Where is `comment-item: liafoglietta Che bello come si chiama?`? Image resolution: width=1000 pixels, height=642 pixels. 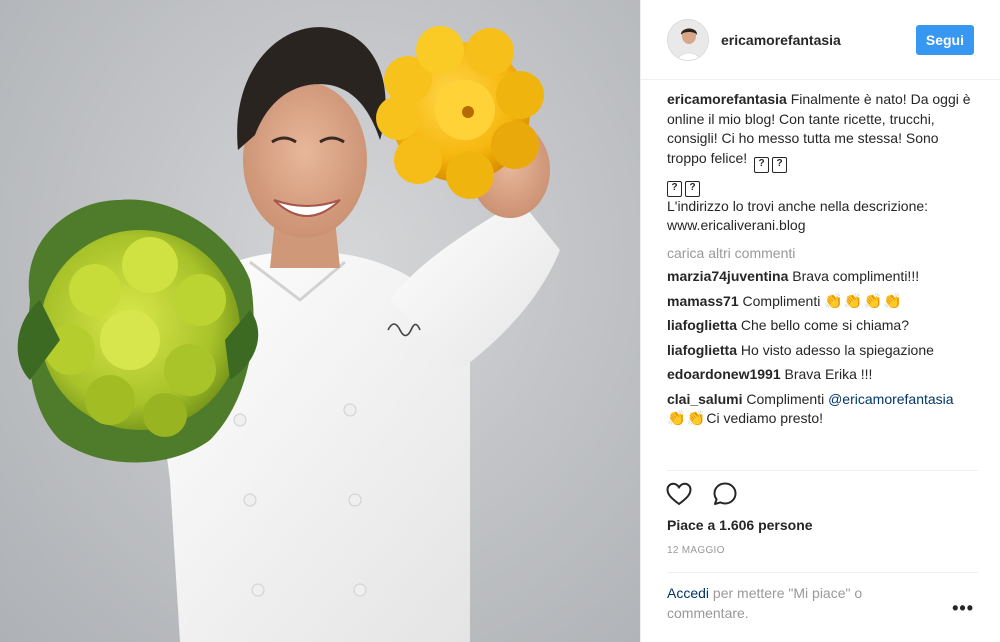 comment-item: liafoglietta Che bello come si chiama? is located at coordinates (822, 326).